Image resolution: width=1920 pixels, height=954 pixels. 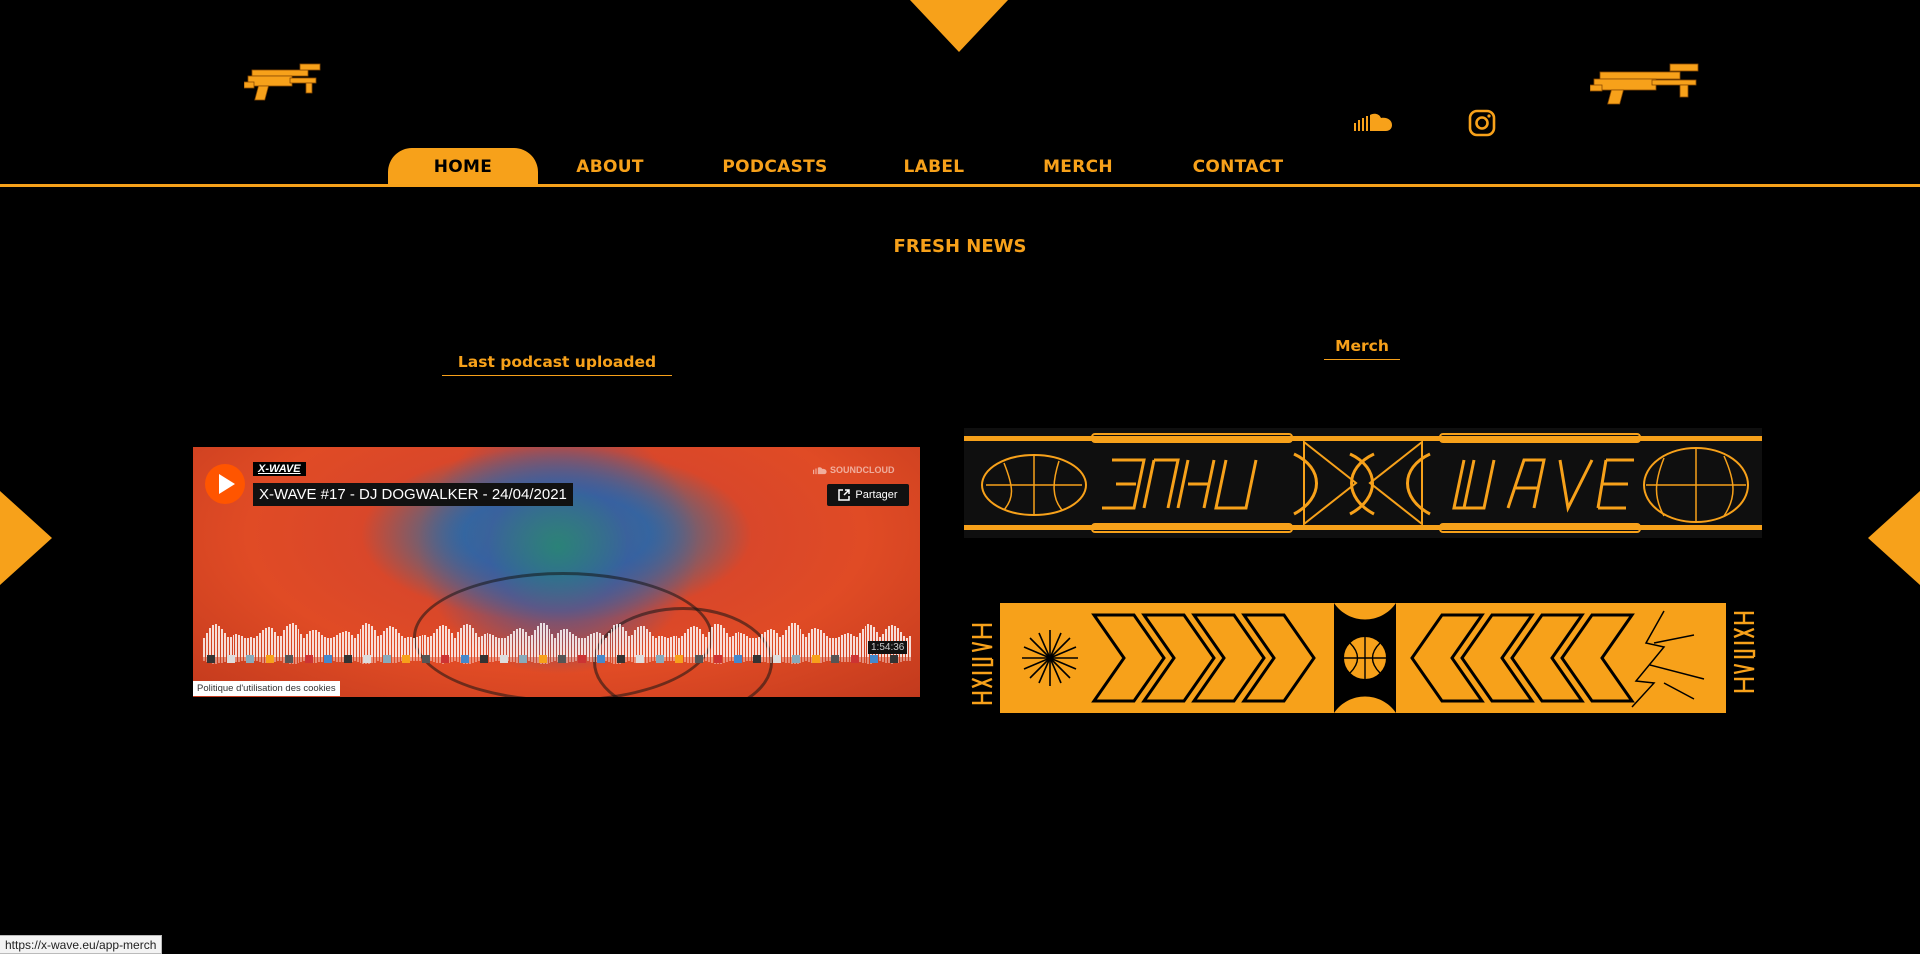 What do you see at coordinates (853, 470) in the screenshot?
I see `soundcloud-brand: SOUNDCLOUD` at bounding box center [853, 470].